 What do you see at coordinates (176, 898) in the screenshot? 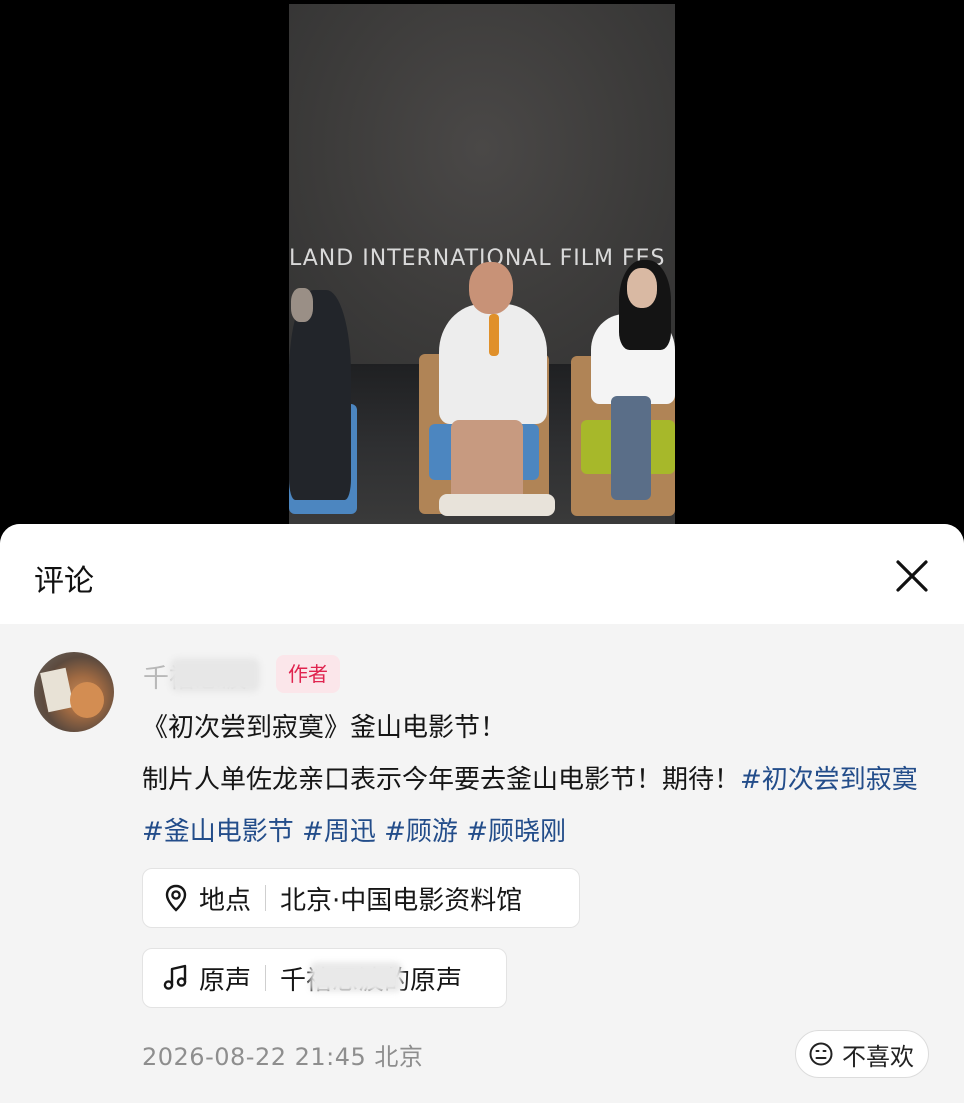
I see `location-pin-icon` at bounding box center [176, 898].